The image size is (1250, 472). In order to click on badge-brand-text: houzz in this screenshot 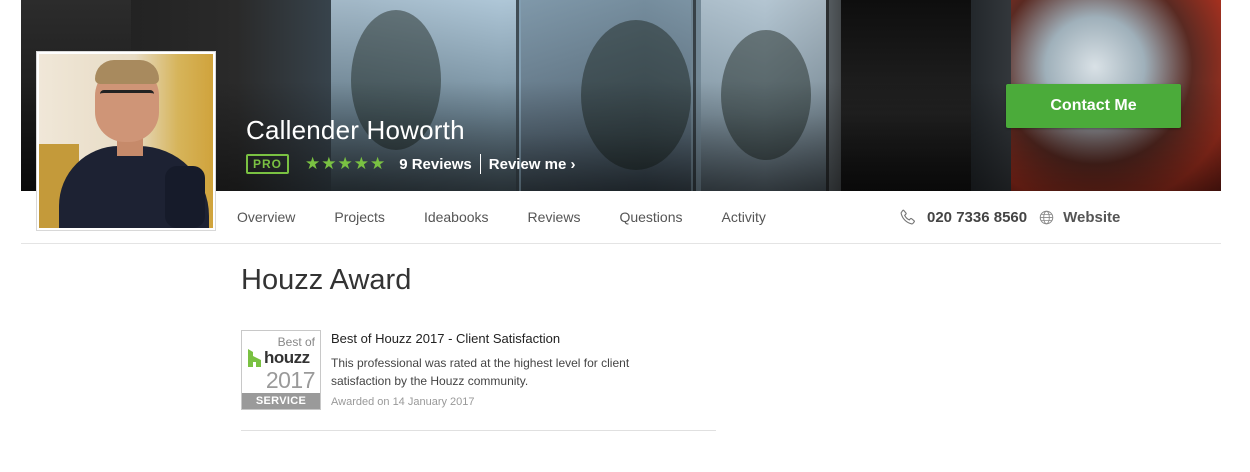, I will do `click(287, 357)`.